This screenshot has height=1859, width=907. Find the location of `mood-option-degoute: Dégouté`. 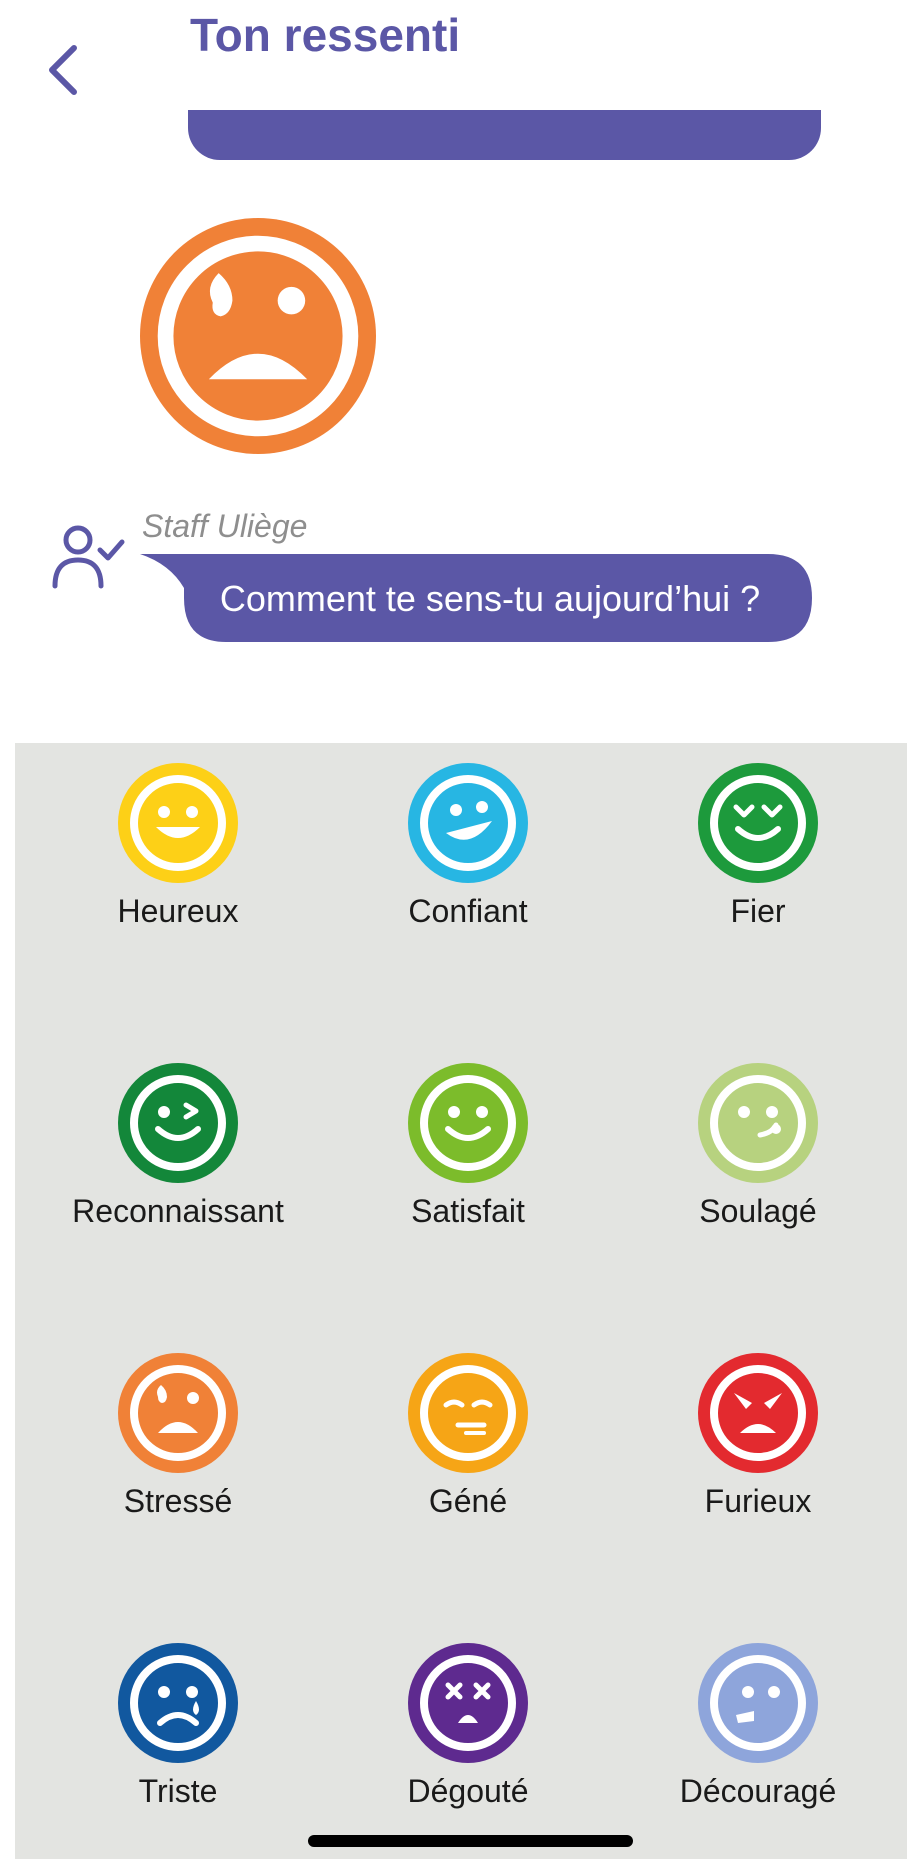

mood-option-degoute: Dégouté is located at coordinates (468, 1743).